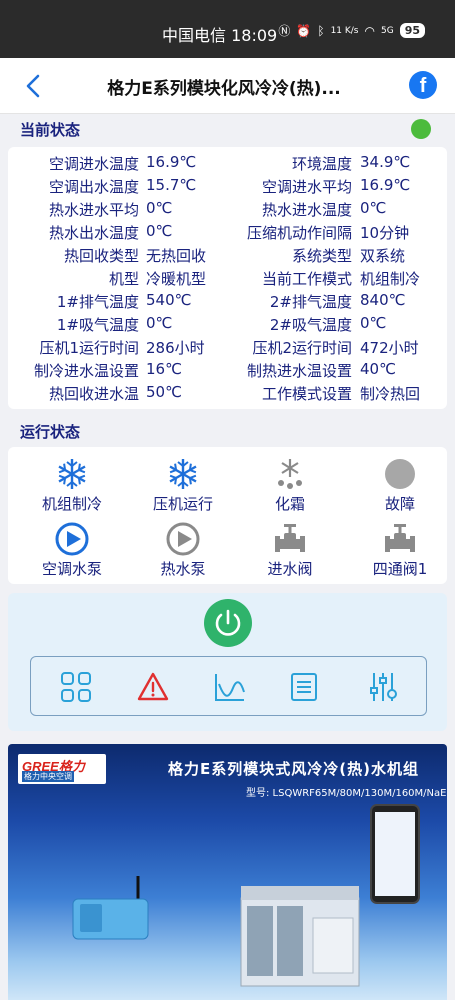 The height and width of the screenshot is (1000, 455). Describe the element at coordinates (385, 162) in the screenshot. I see `param-value: 34.9℃` at that location.